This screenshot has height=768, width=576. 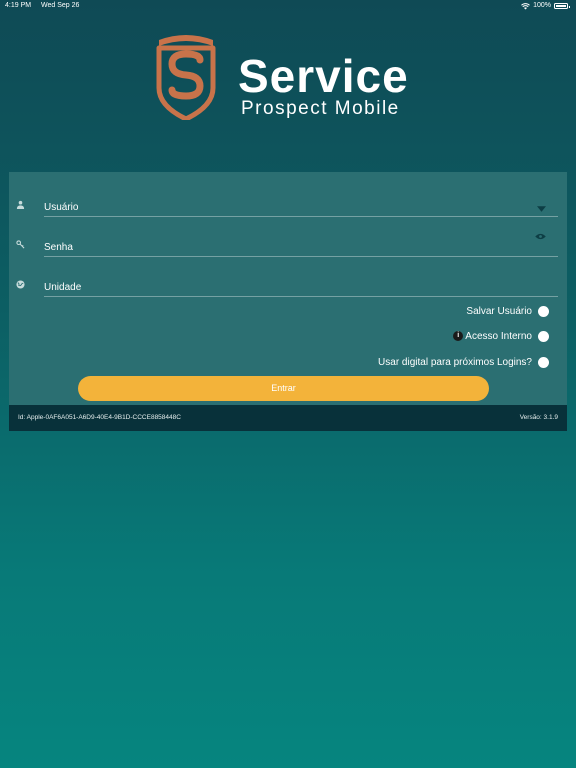 I want to click on acesso-interno-option: i Acesso Interno, so click(x=501, y=336).